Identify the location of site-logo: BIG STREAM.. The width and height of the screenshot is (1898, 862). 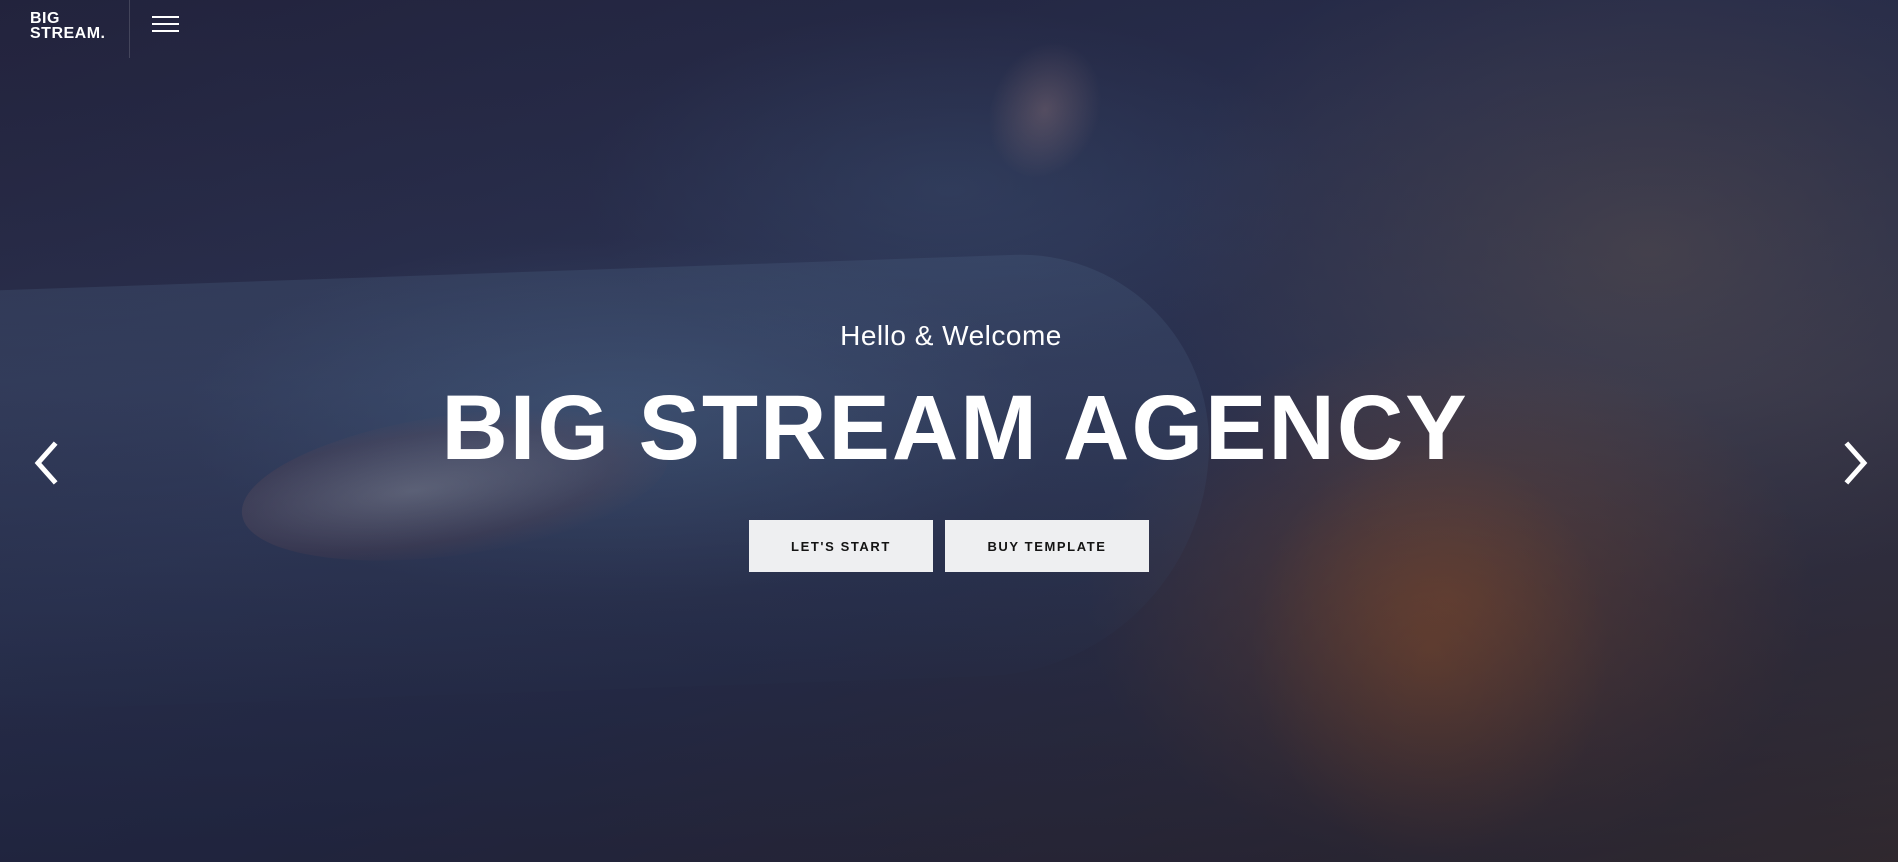
(65, 29).